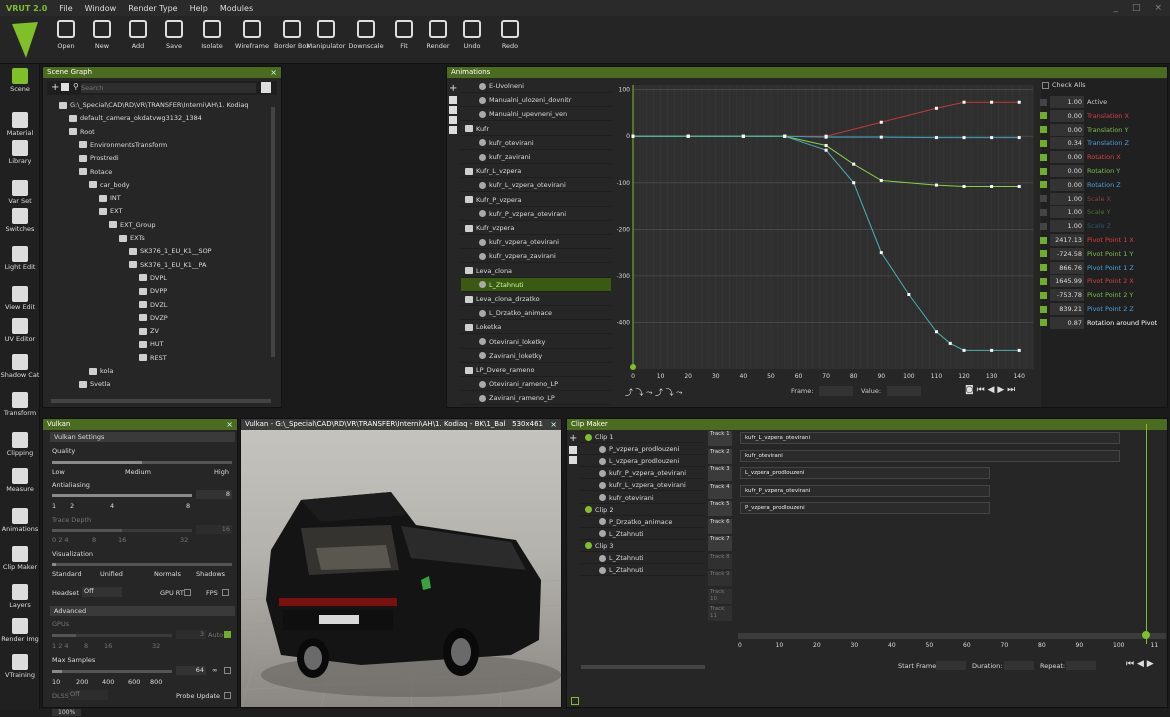 This screenshot has height=717, width=1170. I want to click on scene-node: kola, so click(101, 371).